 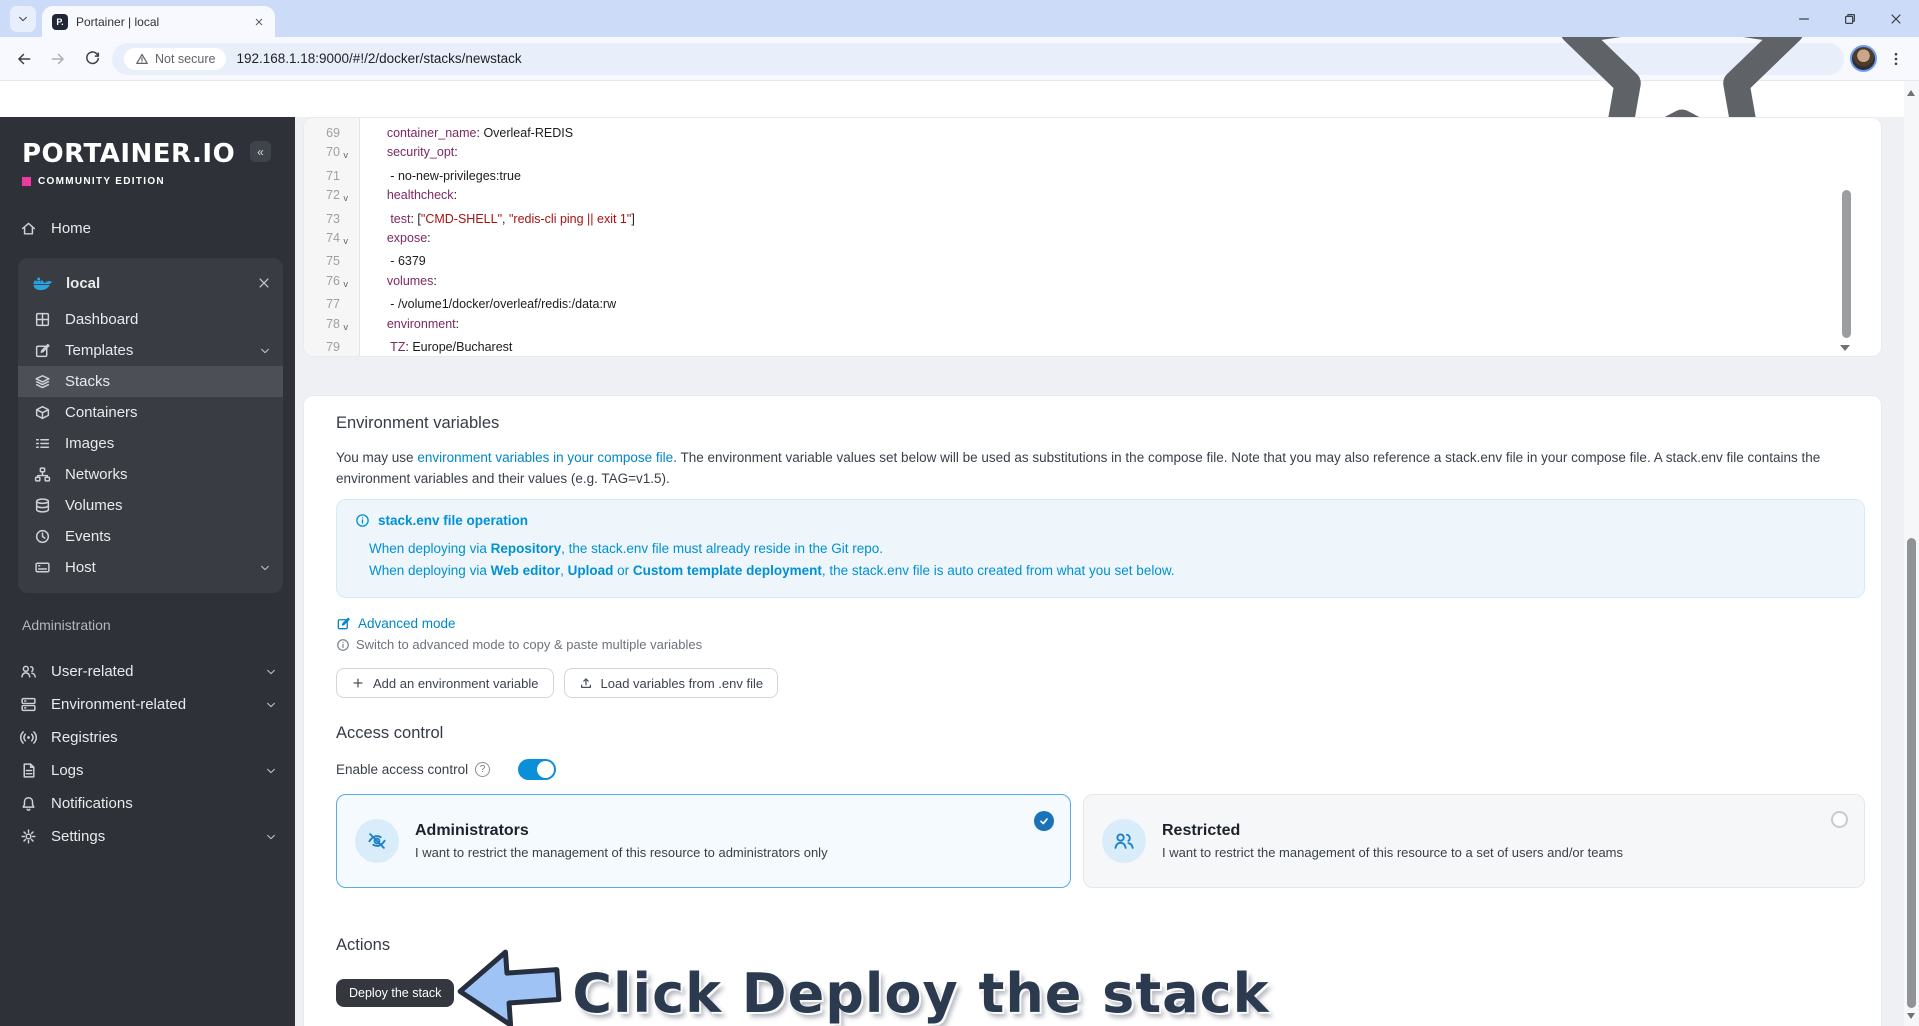 I want to click on eye-off-icon, so click(x=377, y=841).